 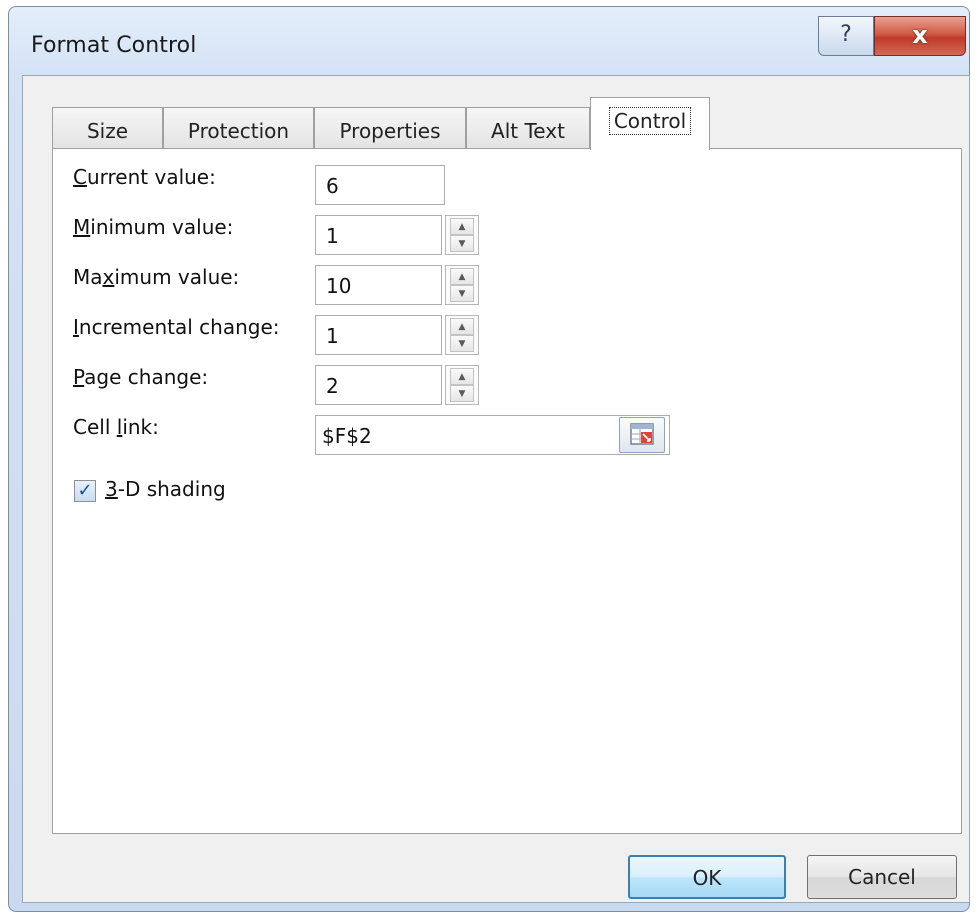 What do you see at coordinates (153, 227) in the screenshot?
I see `minimum-value-label: Minimum value:` at bounding box center [153, 227].